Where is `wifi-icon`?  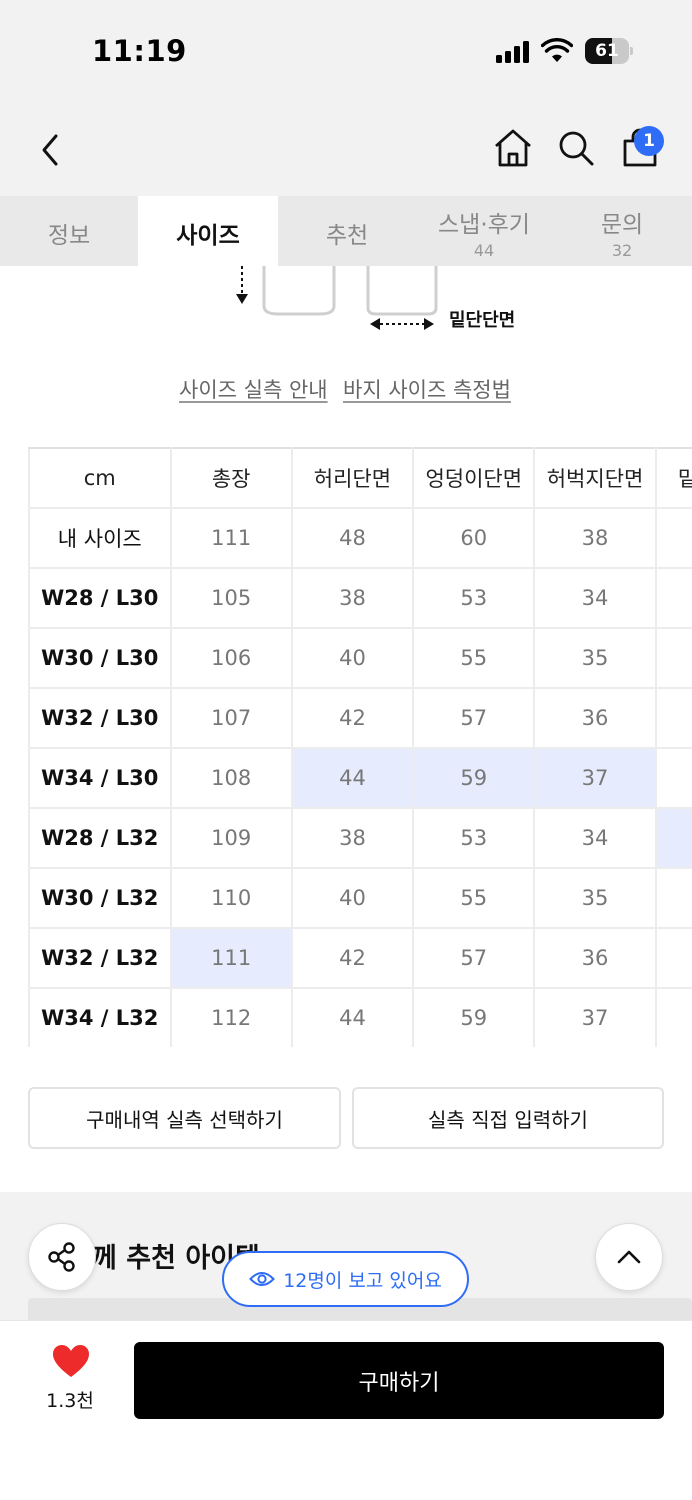
wifi-icon is located at coordinates (557, 50).